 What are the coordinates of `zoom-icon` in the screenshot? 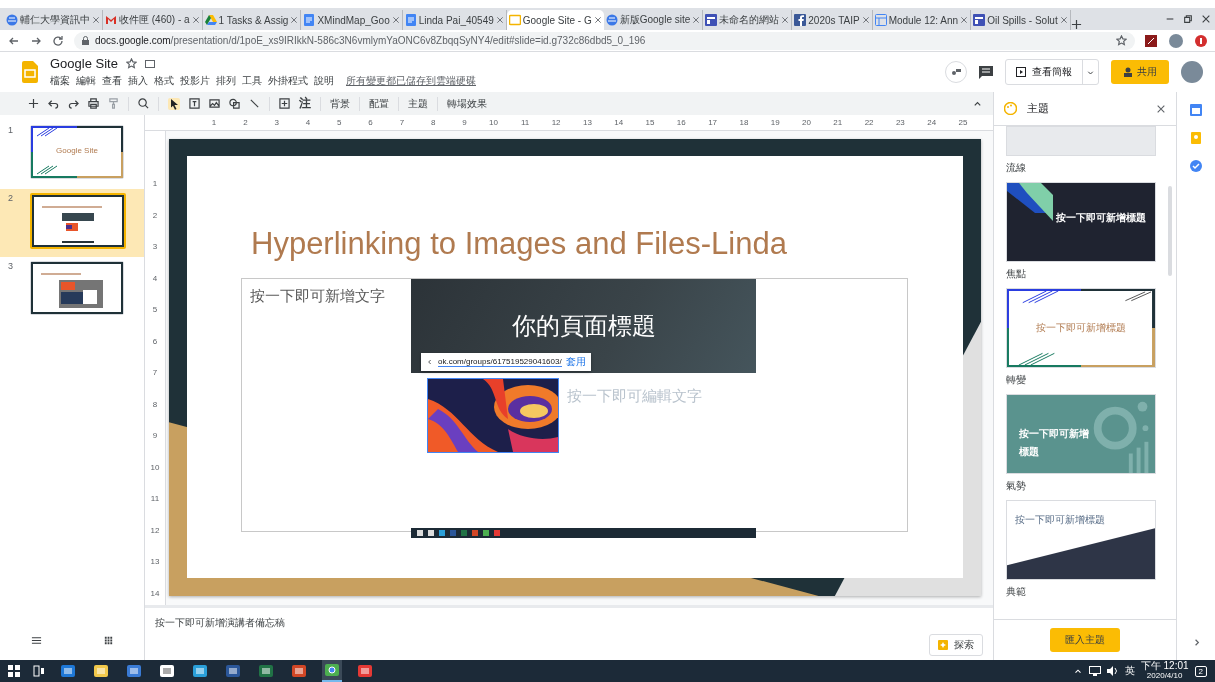 It's located at (143, 103).